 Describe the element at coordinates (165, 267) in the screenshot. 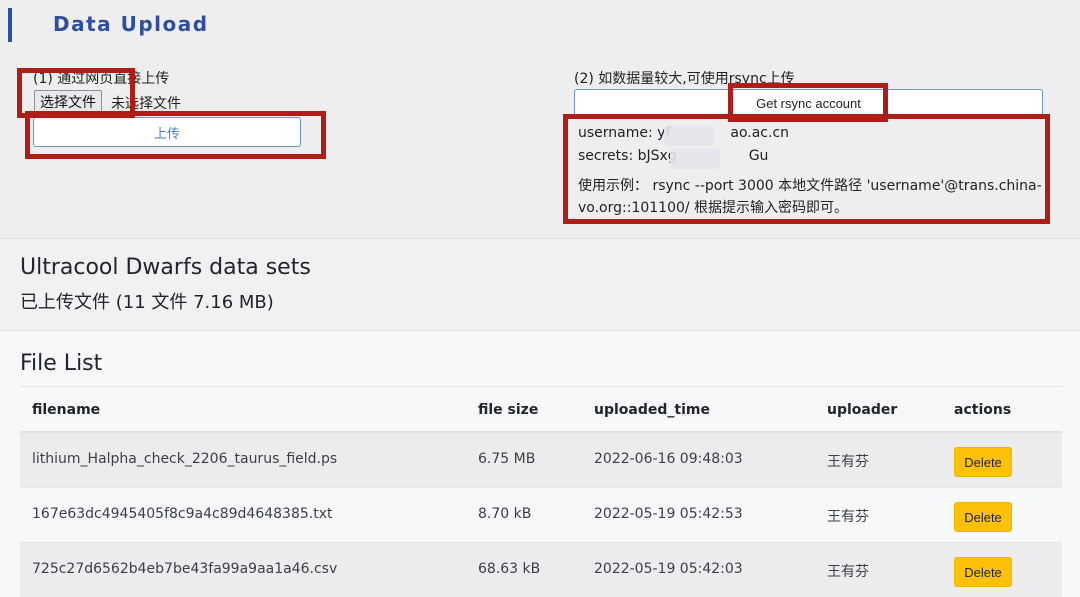

I see `dataset-title: Ultracool Dwarfs data sets` at that location.